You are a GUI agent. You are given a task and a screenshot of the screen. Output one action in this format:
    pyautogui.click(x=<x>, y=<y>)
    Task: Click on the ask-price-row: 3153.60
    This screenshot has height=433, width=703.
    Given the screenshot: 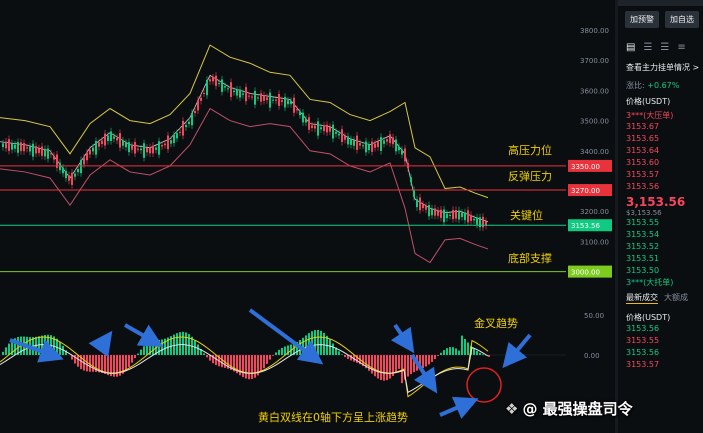 What is the action you would take?
    pyautogui.click(x=660, y=163)
    